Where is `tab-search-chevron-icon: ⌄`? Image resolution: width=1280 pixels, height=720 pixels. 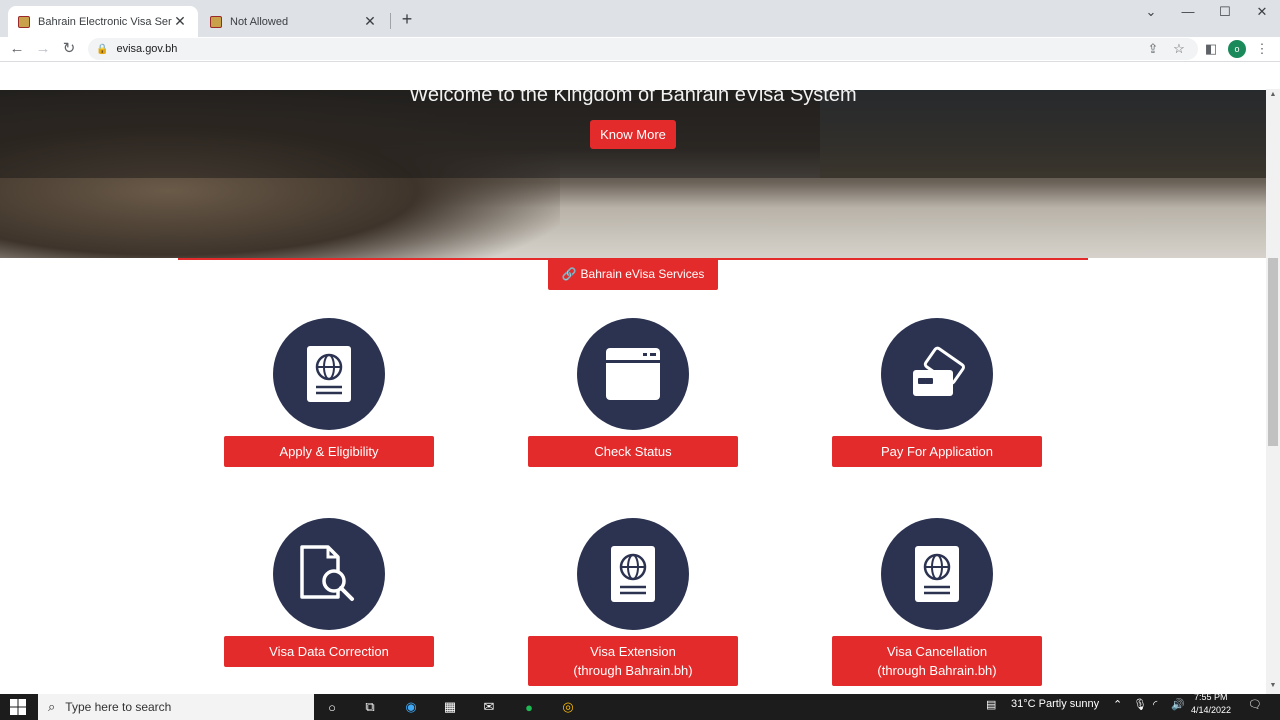 tab-search-chevron-icon: ⌄ is located at coordinates (1151, 12).